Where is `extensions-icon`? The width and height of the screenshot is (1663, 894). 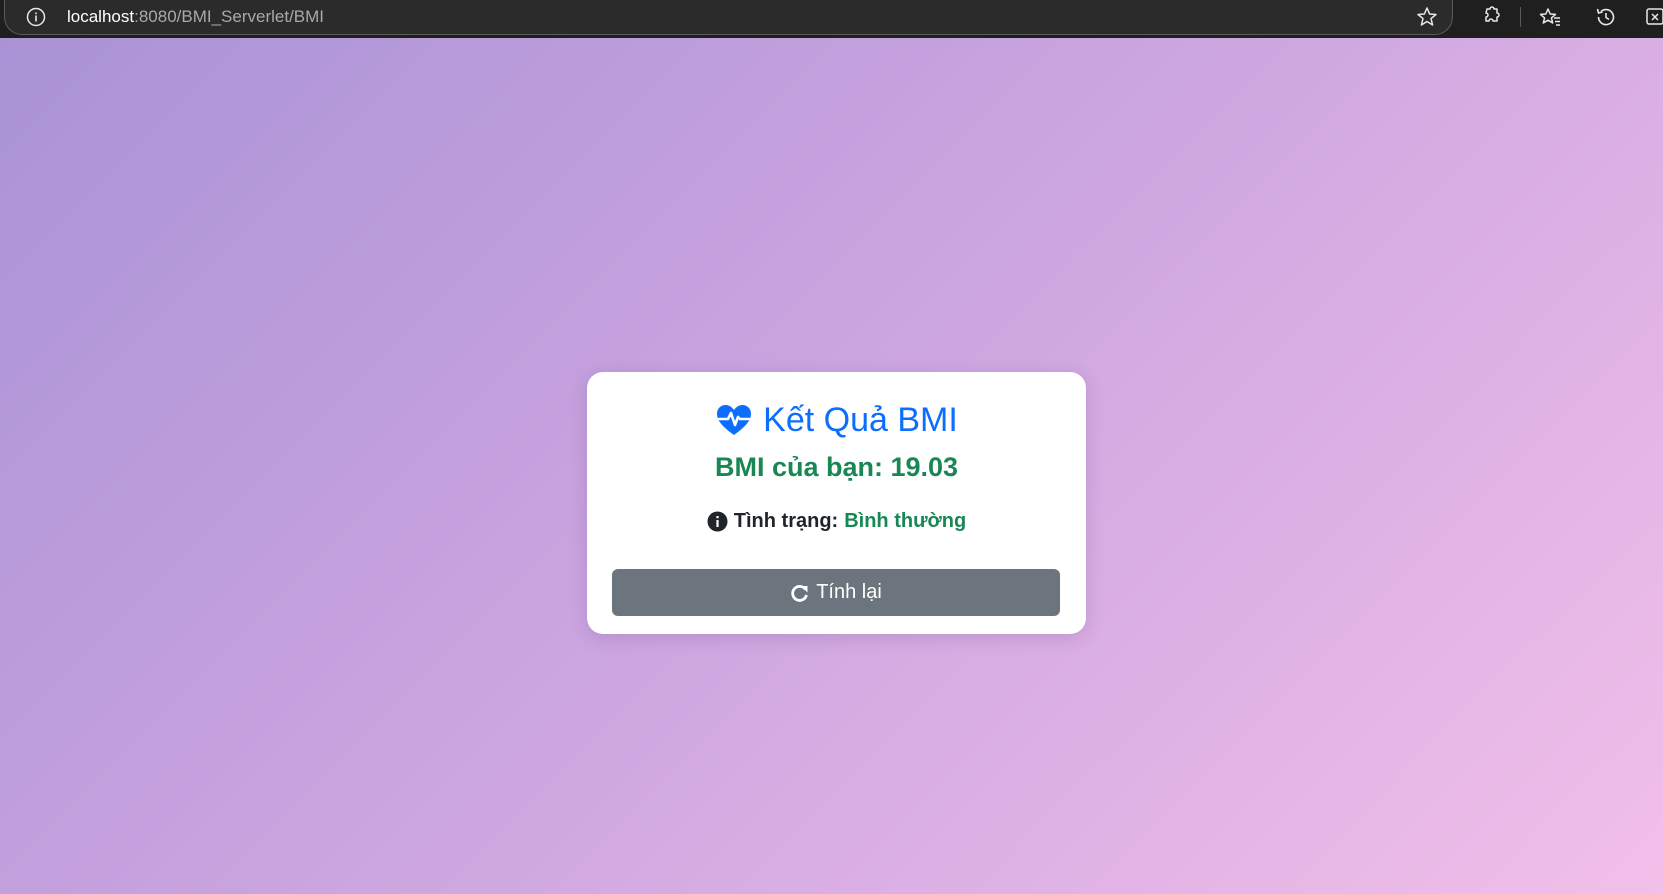
extensions-icon is located at coordinates (1490, 17).